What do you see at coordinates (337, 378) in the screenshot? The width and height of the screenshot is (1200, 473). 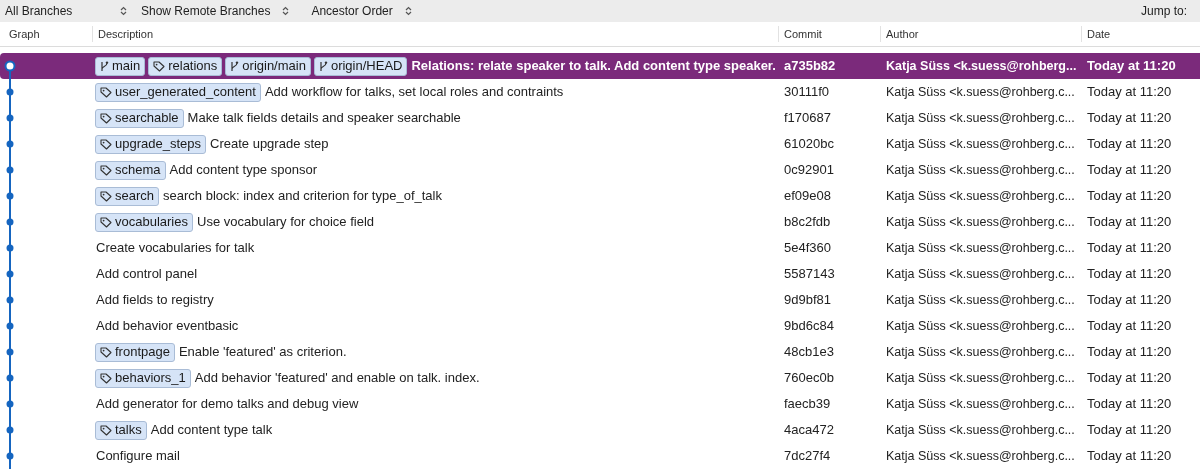 I see `commit-message: Add behavior 'featured' and enable on talk. index.` at bounding box center [337, 378].